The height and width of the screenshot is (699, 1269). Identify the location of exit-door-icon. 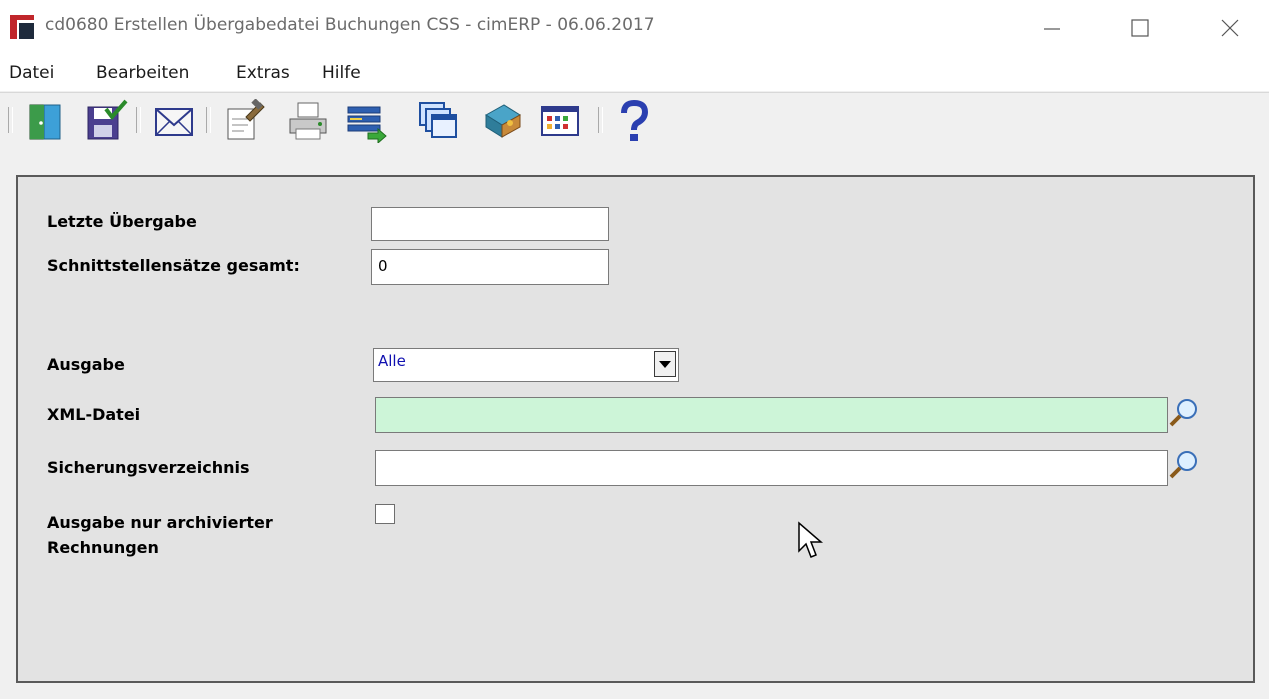
(46, 121).